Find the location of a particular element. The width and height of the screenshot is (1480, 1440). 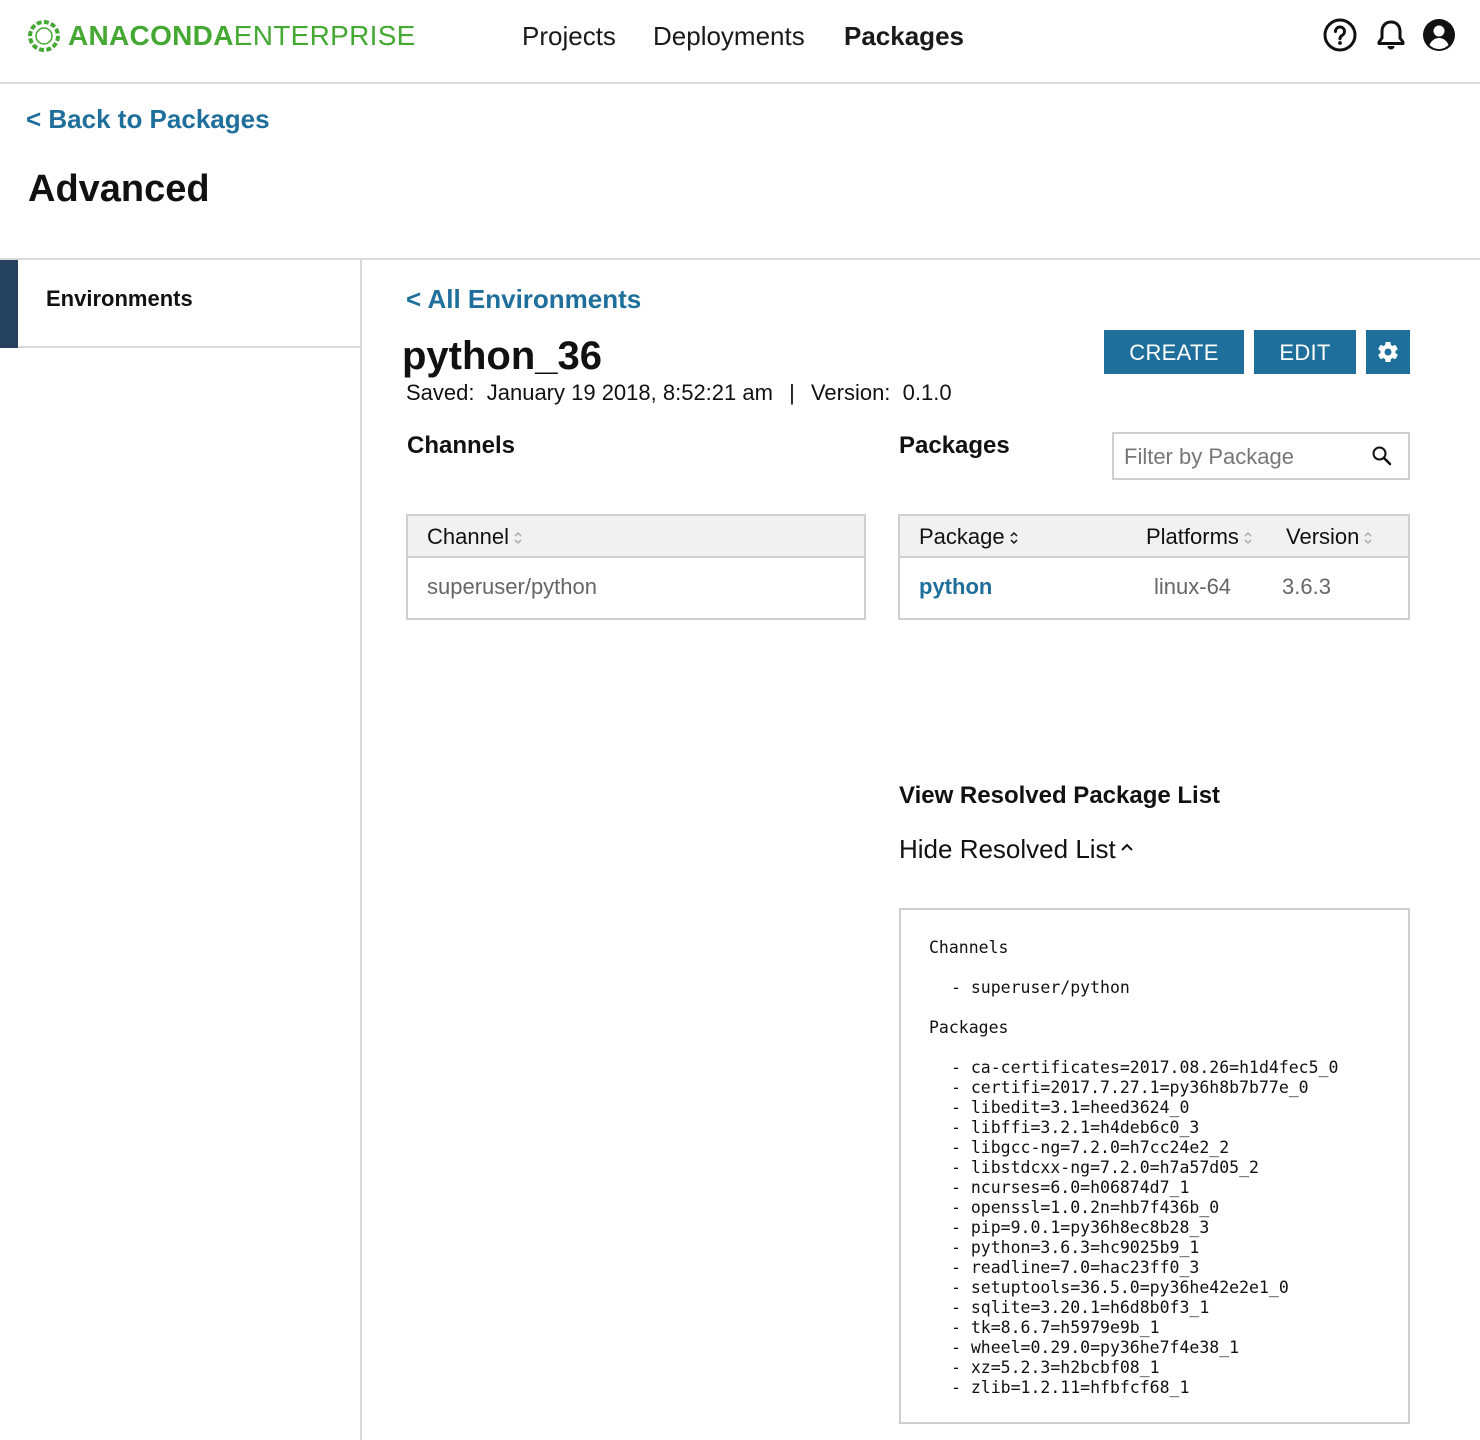

resolved-package-item: - wheel=0.29.0=py36he7f4e38_1 is located at coordinates (1095, 1347).